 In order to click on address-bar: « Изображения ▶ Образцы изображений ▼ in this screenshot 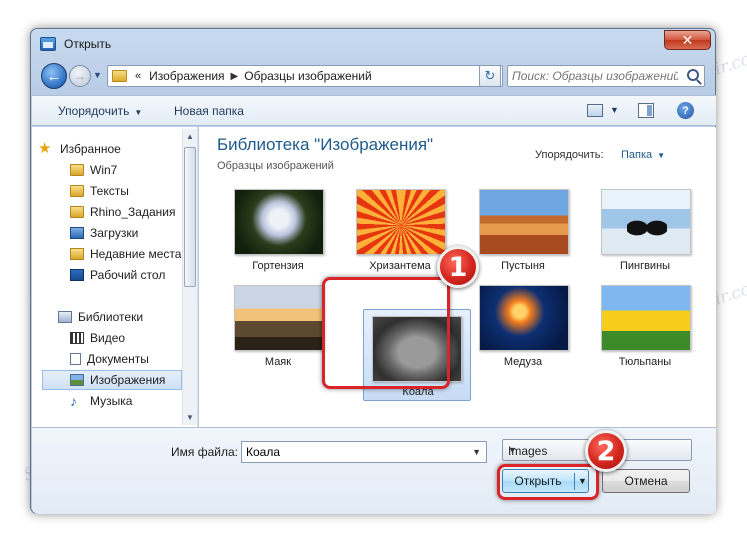, I will do `click(305, 76)`.